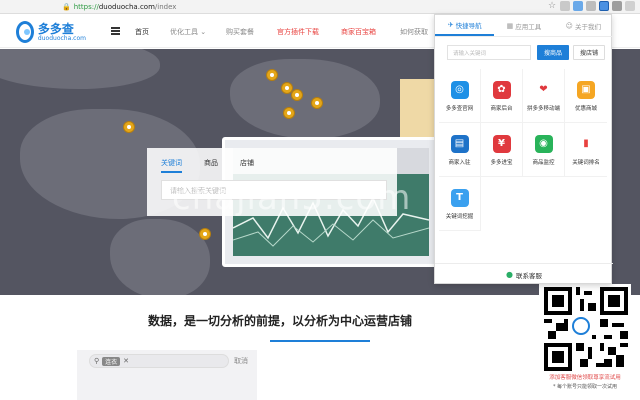 The height and width of the screenshot is (400, 640). What do you see at coordinates (459, 163) in the screenshot?
I see `app-label: 商家入驻` at bounding box center [459, 163].